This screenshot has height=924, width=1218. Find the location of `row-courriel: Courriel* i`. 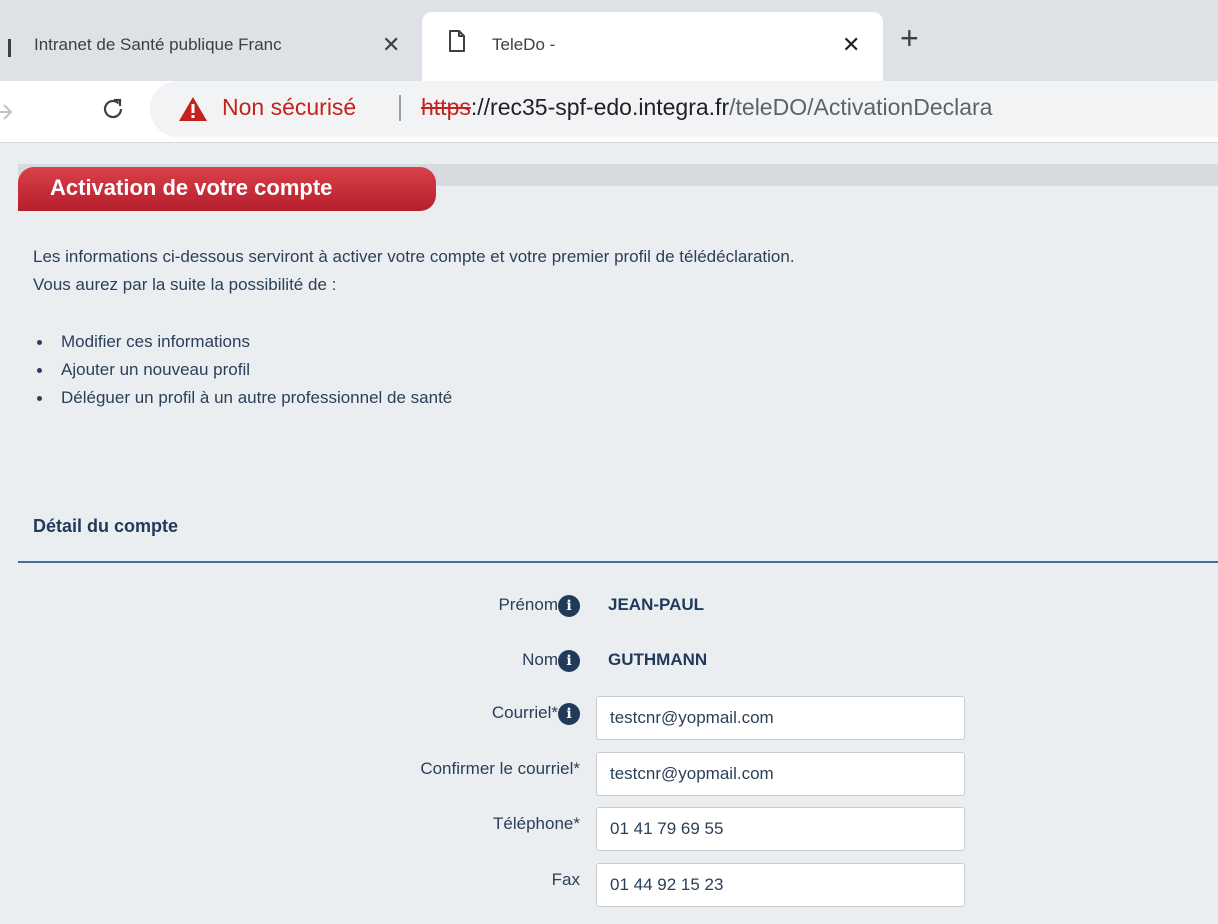

row-courriel: Courriel* i is located at coordinates (609, 715).